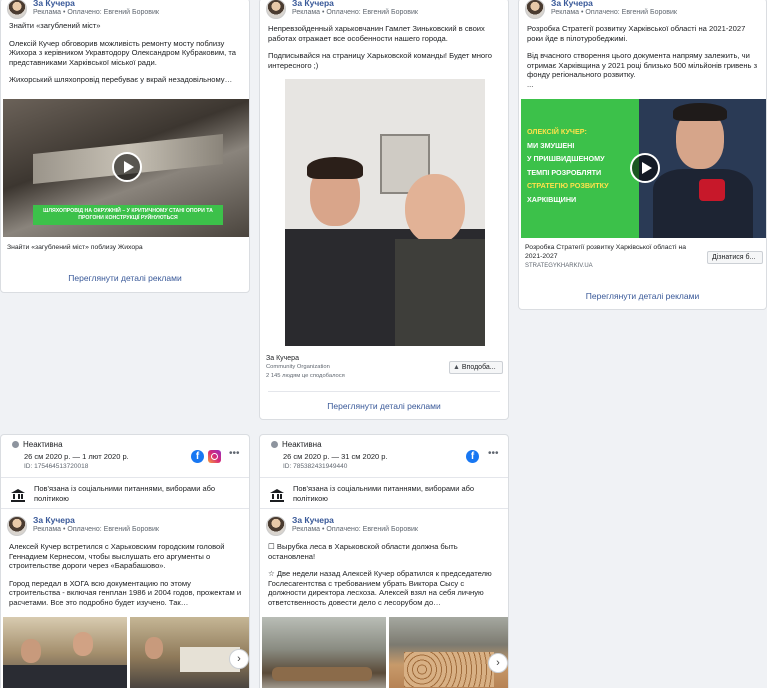 Image resolution: width=767 pixels, height=688 pixels. Describe the element at coordinates (557, 131) in the screenshot. I see `banner-line-1: ОЛЕКСІЙ КУЧЕР:` at that location.